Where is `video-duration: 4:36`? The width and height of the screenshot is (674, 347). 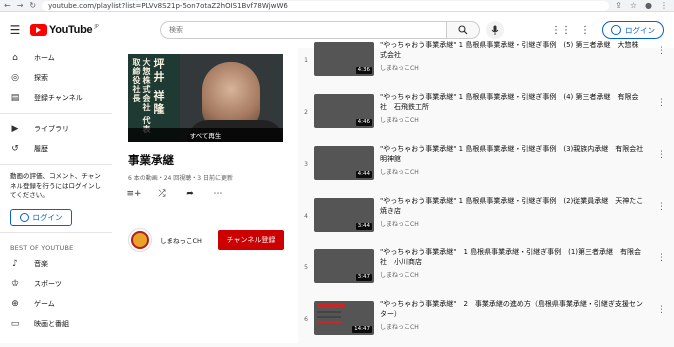 video-duration: 4:36 is located at coordinates (363, 70).